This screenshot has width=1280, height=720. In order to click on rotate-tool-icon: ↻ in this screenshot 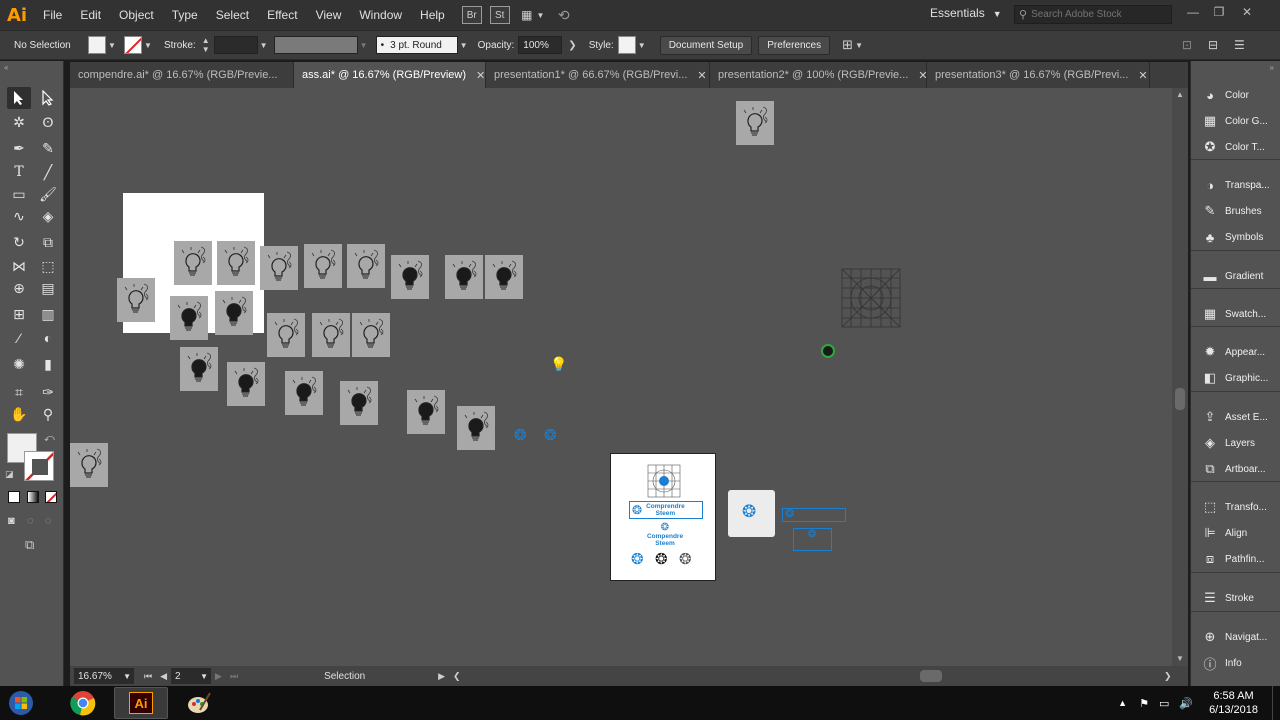, I will do `click(19, 242)`.